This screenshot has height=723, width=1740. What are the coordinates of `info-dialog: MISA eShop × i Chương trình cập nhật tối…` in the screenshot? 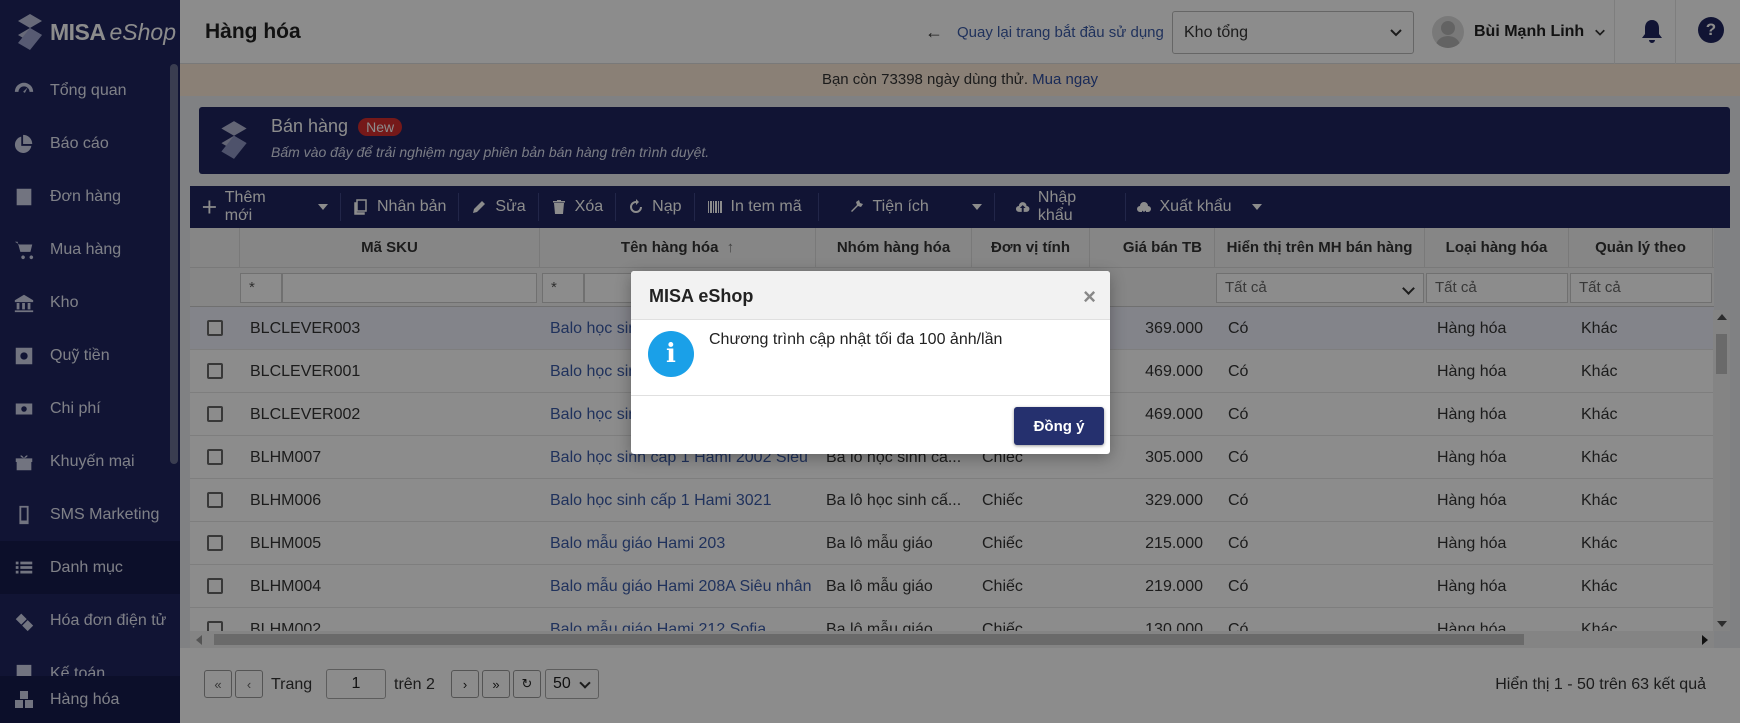 It's located at (870, 362).